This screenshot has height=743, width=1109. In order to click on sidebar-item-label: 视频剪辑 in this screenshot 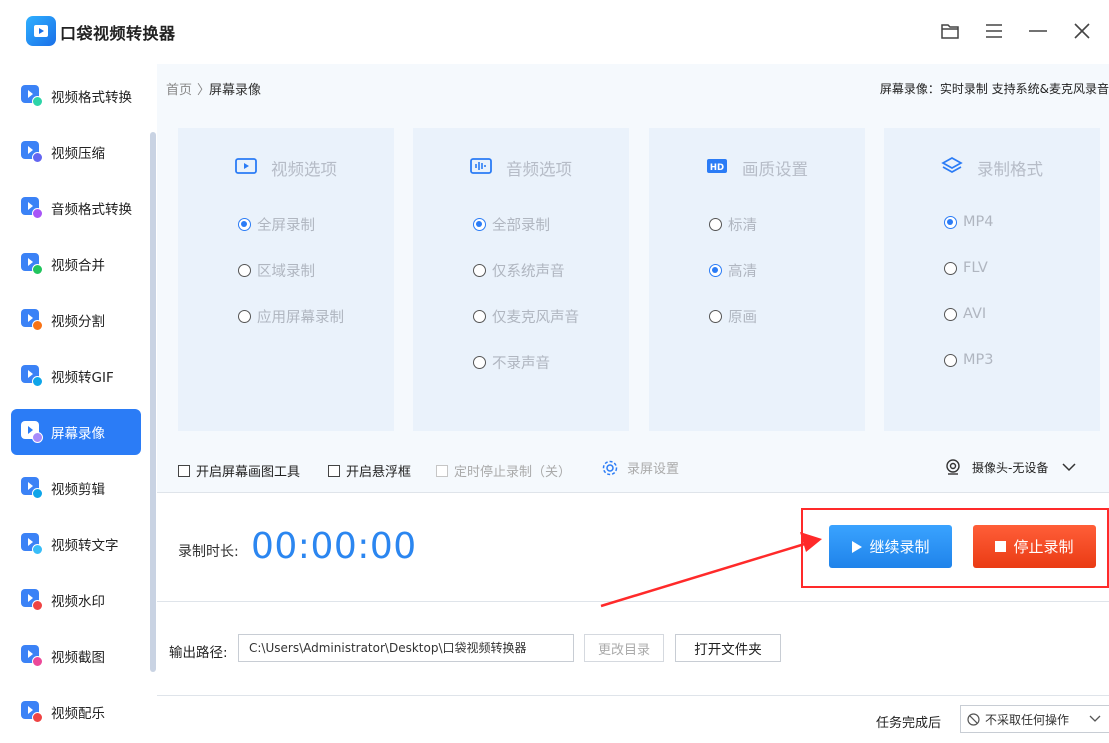, I will do `click(78, 490)`.